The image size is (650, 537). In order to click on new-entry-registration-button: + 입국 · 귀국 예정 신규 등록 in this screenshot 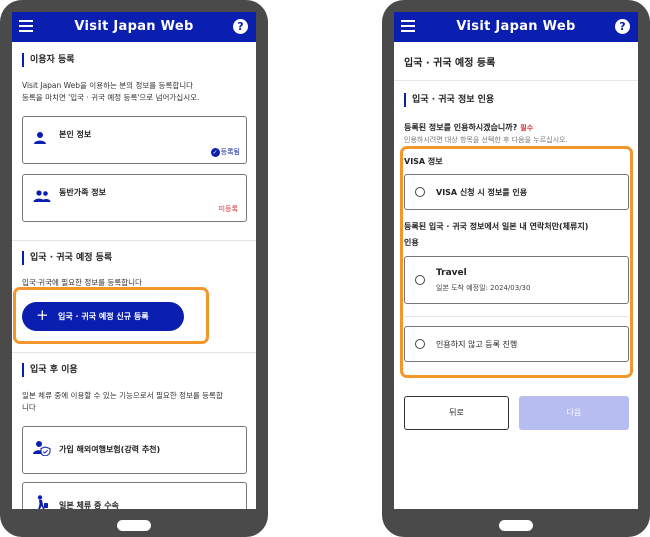, I will do `click(103, 316)`.